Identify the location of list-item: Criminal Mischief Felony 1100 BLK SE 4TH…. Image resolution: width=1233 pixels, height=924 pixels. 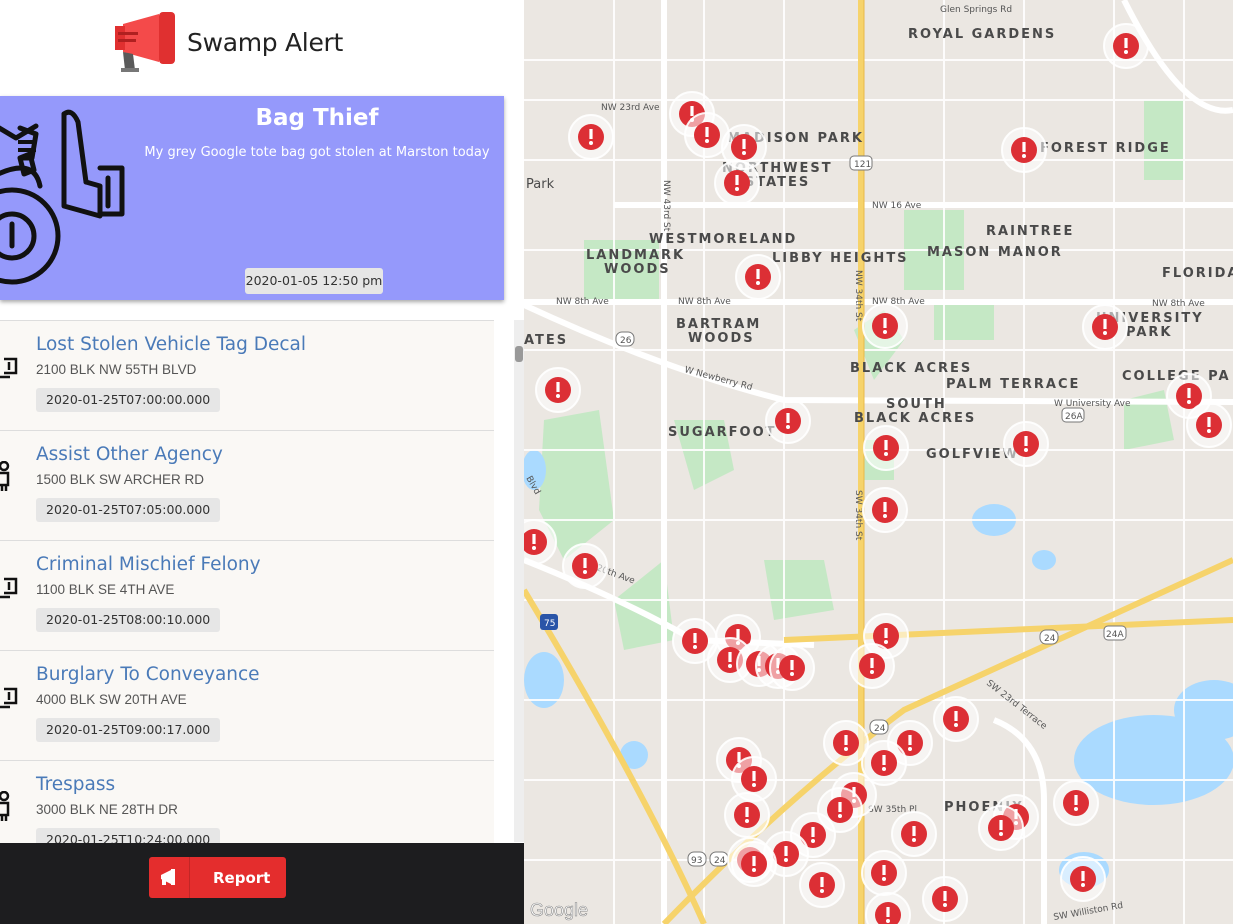
(247, 596).